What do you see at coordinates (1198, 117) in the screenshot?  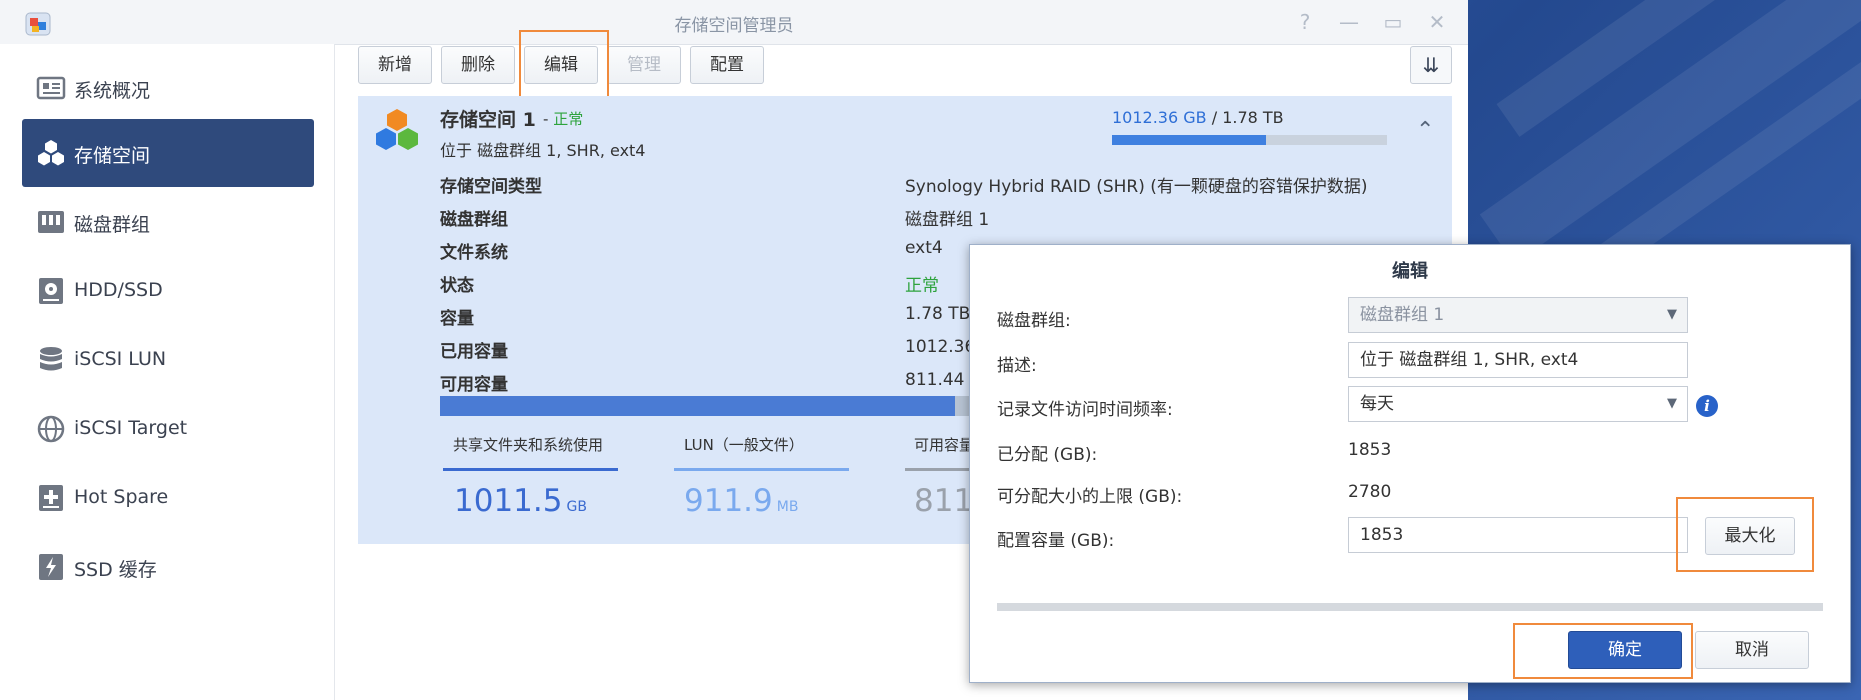 I see `volume-capacity-text: 1012.36 GB / 1.78 TB` at bounding box center [1198, 117].